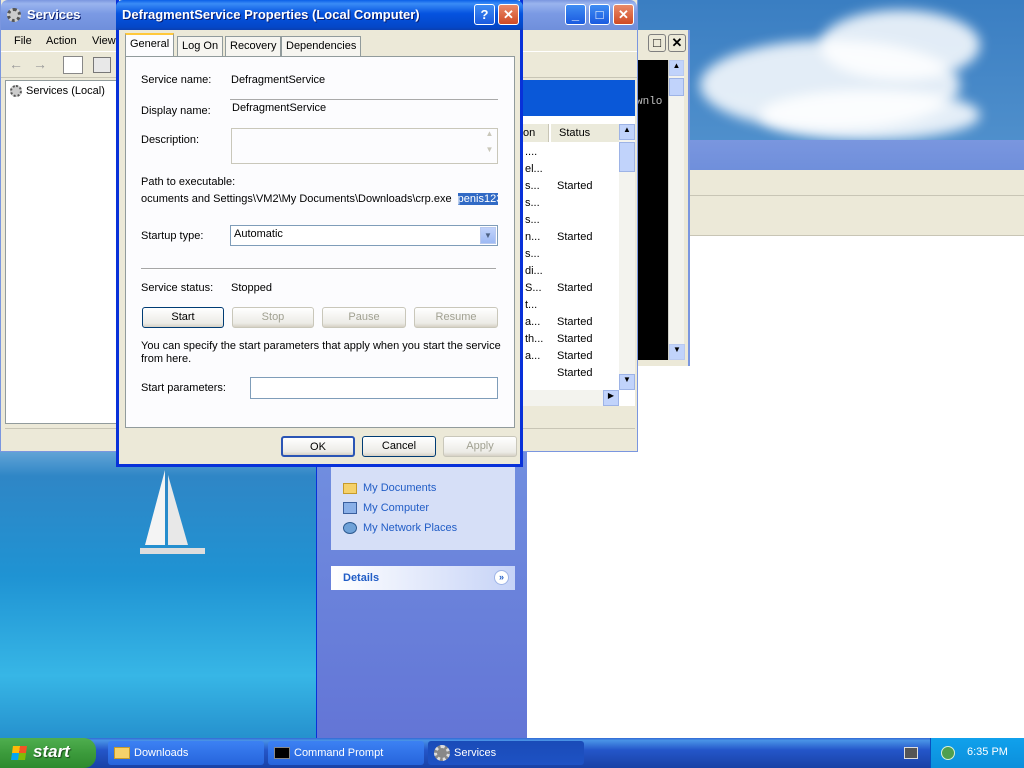 The height and width of the screenshot is (768, 1024). What do you see at coordinates (57, 91) in the screenshot?
I see `tree-item-services-local: Services (Local)` at bounding box center [57, 91].